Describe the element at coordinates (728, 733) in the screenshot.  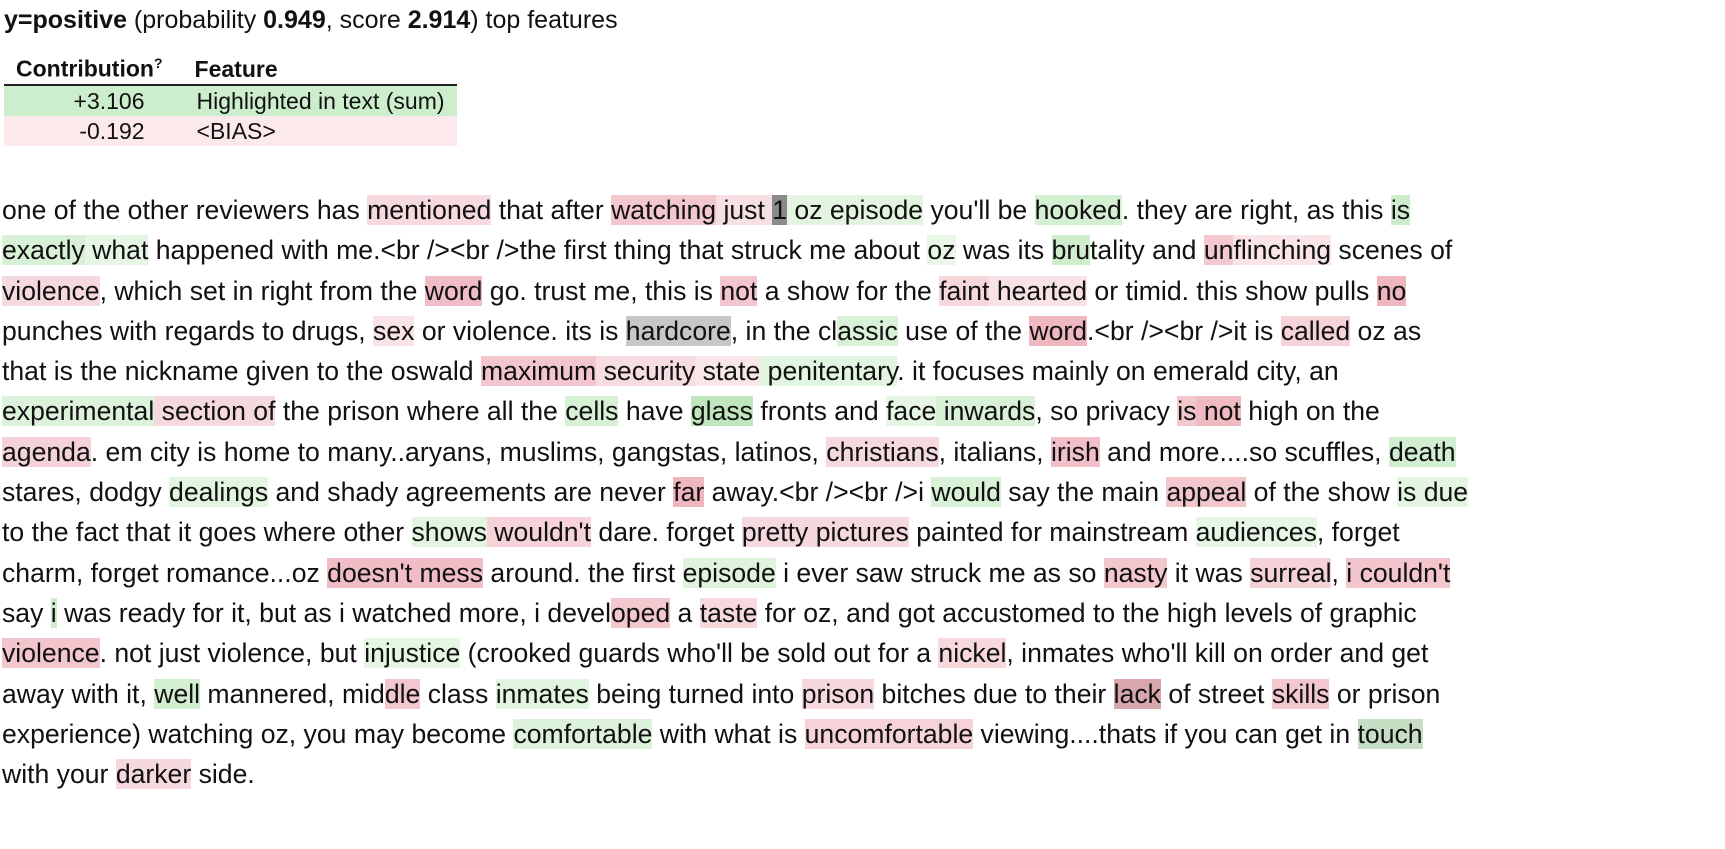
I see `text-segment: with what is` at that location.